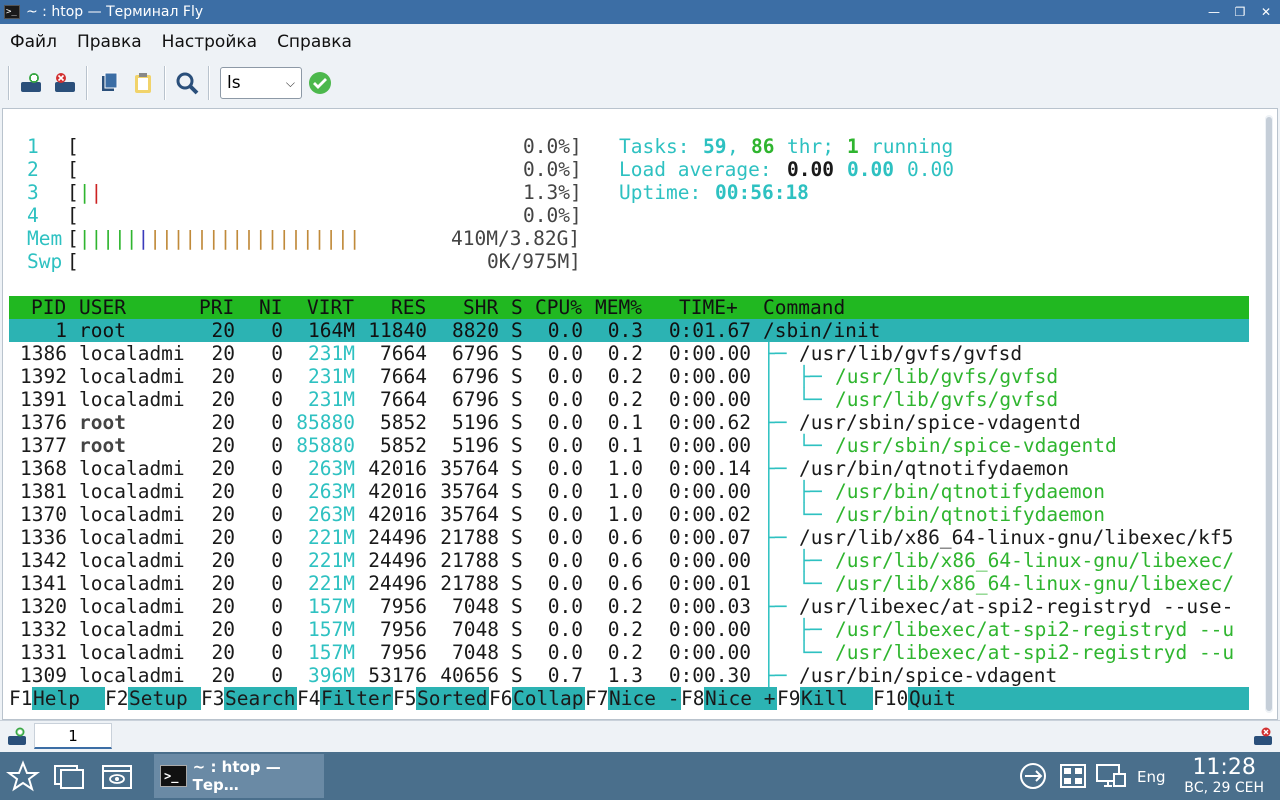 The height and width of the screenshot is (800, 1280). Describe the element at coordinates (21, 698) in the screenshot. I see `fkey-f1: F1` at that location.